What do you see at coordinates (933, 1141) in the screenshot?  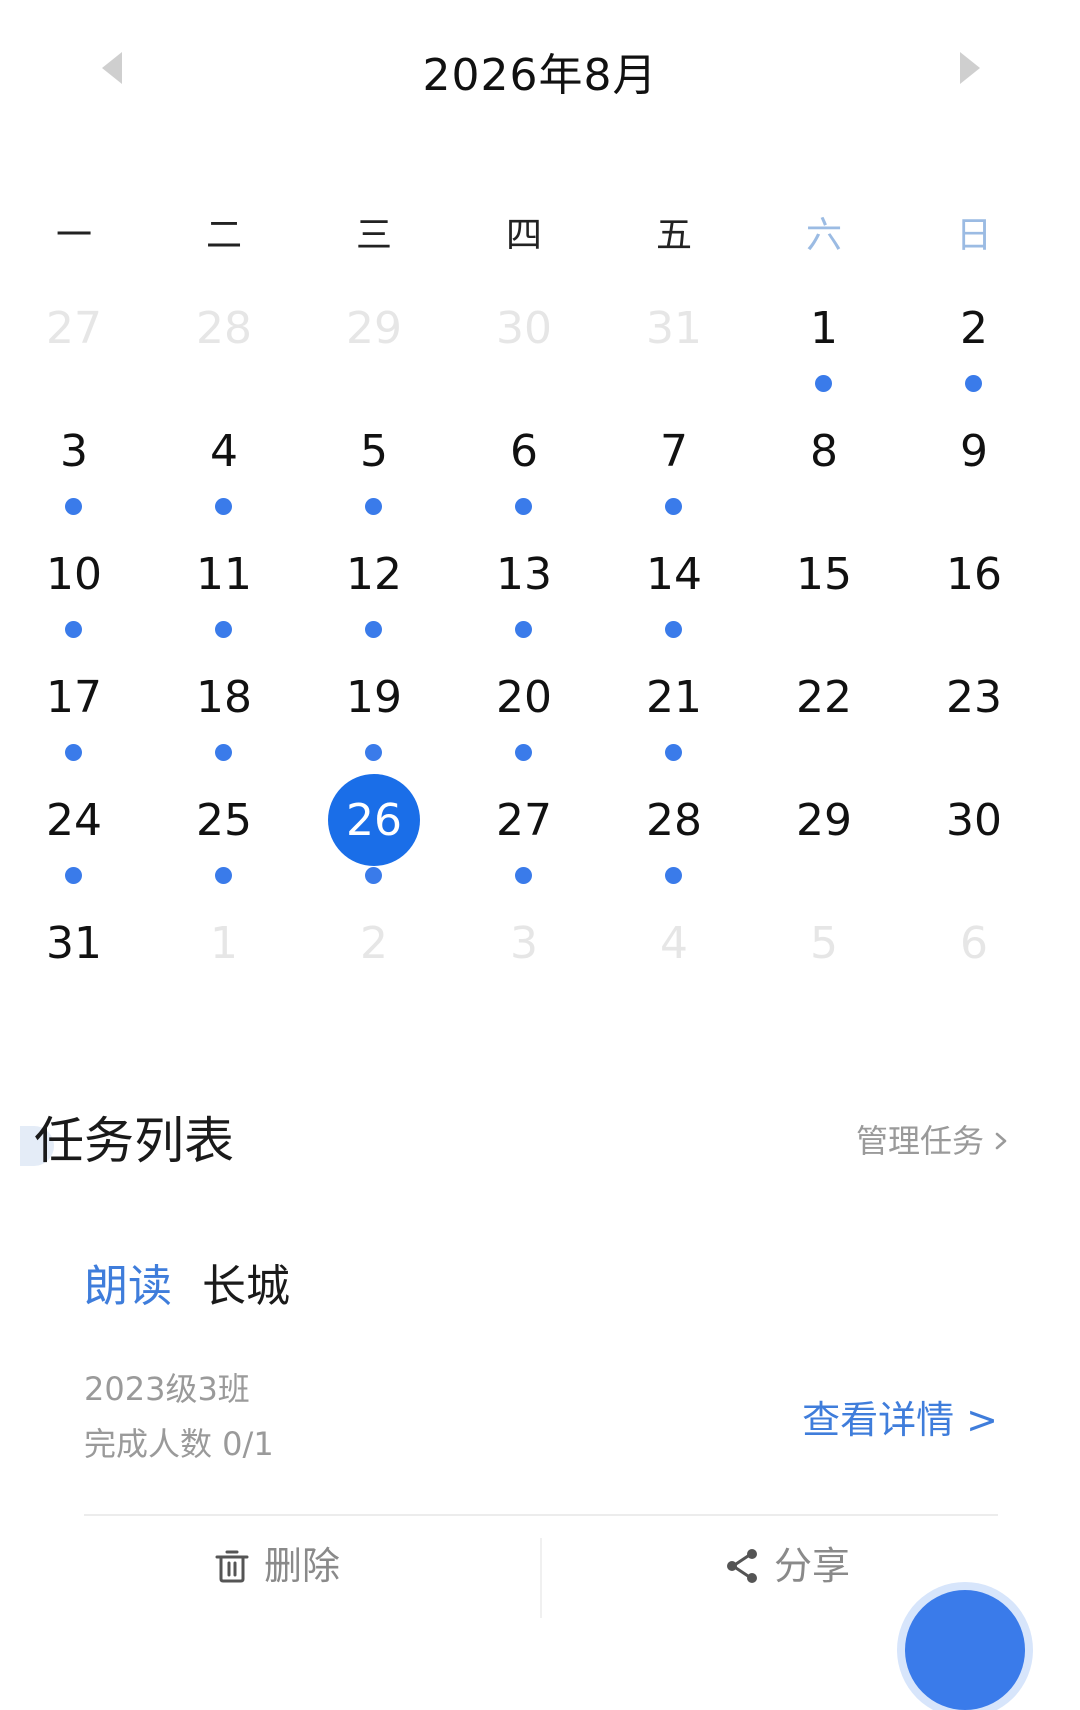 I see `manage-tasks-link: 管理任务` at bounding box center [933, 1141].